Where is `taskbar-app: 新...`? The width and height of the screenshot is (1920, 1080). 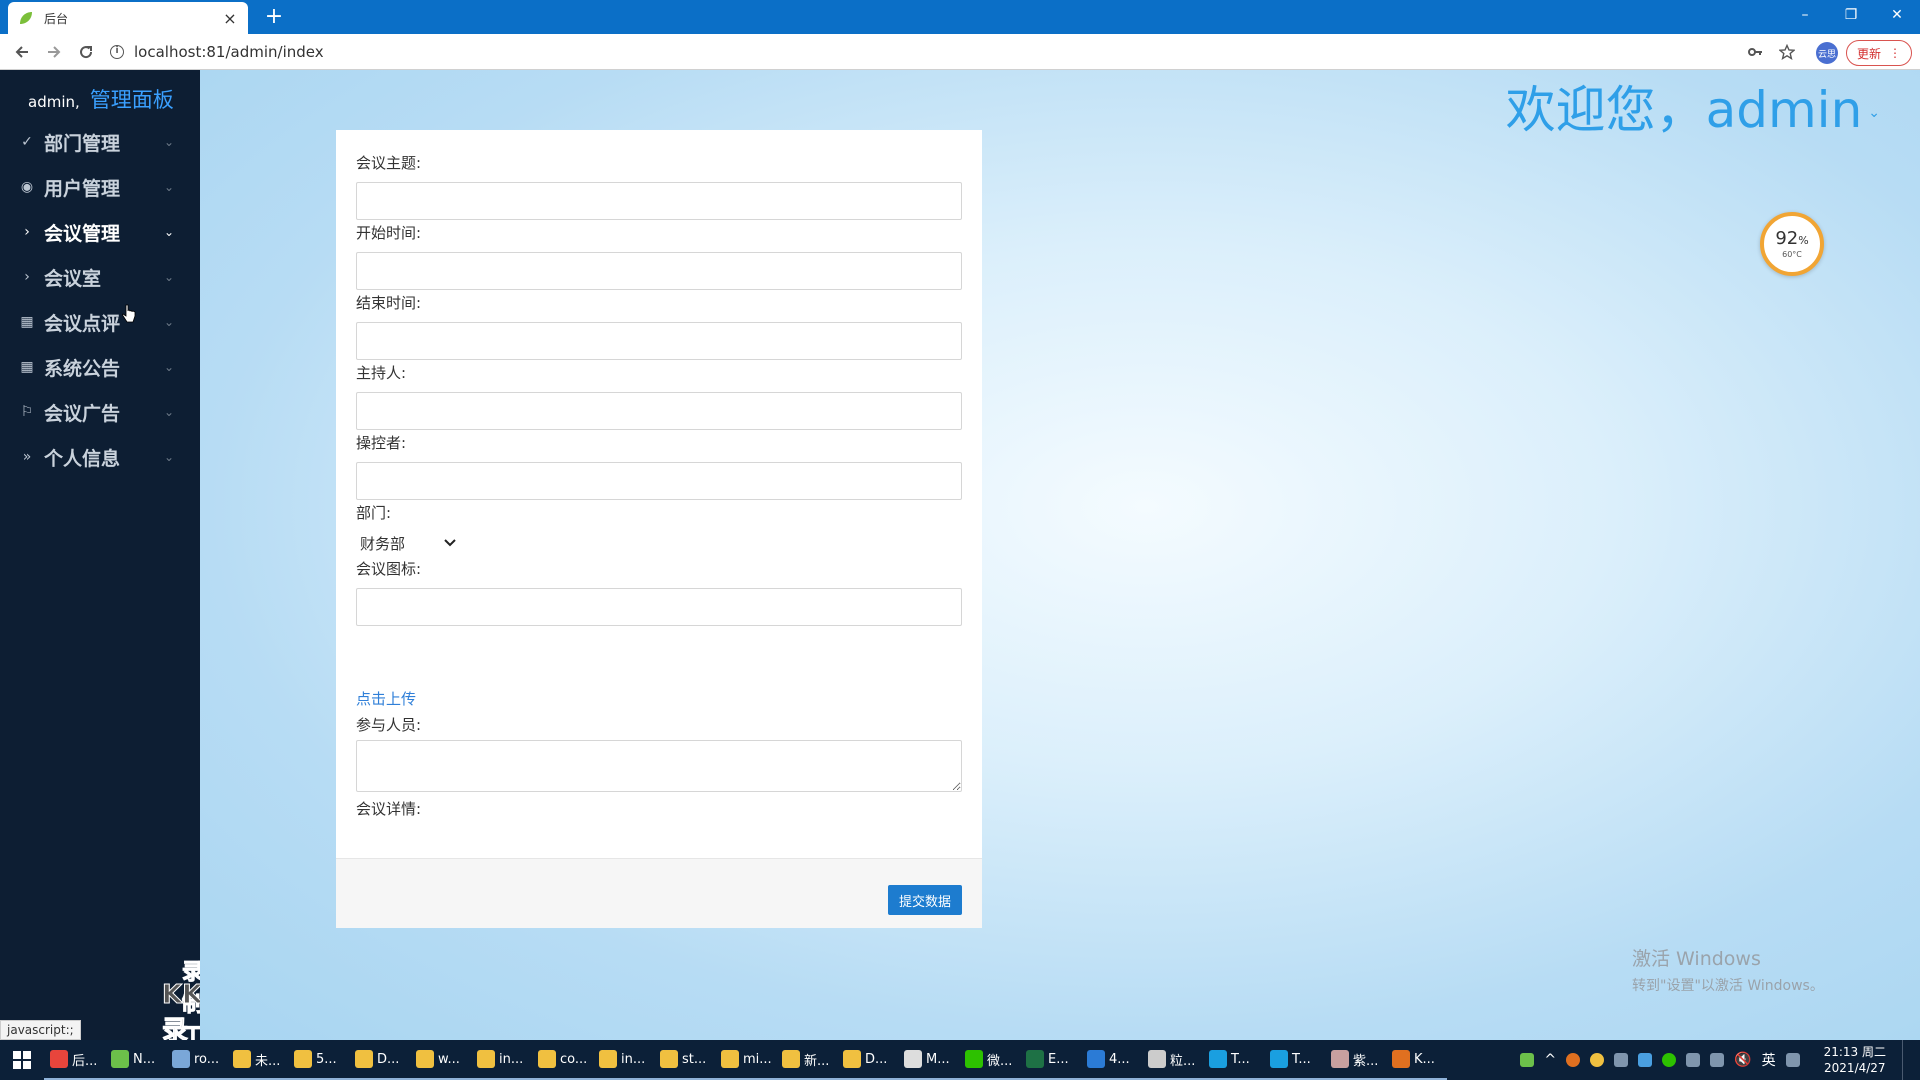
taskbar-app: 新... is located at coordinates (806, 1060).